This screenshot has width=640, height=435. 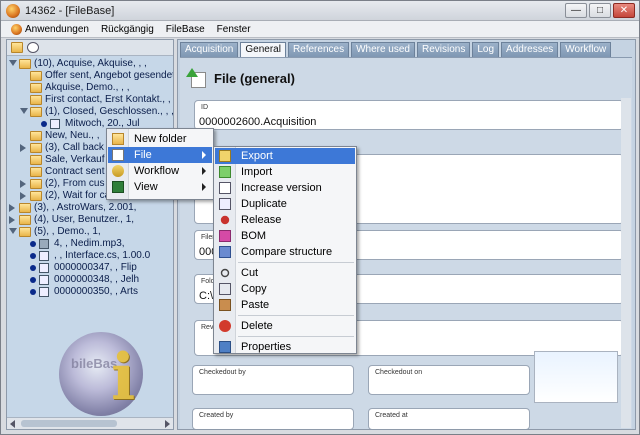 I want to click on tab-revisions: Revisions, so click(x=444, y=49).